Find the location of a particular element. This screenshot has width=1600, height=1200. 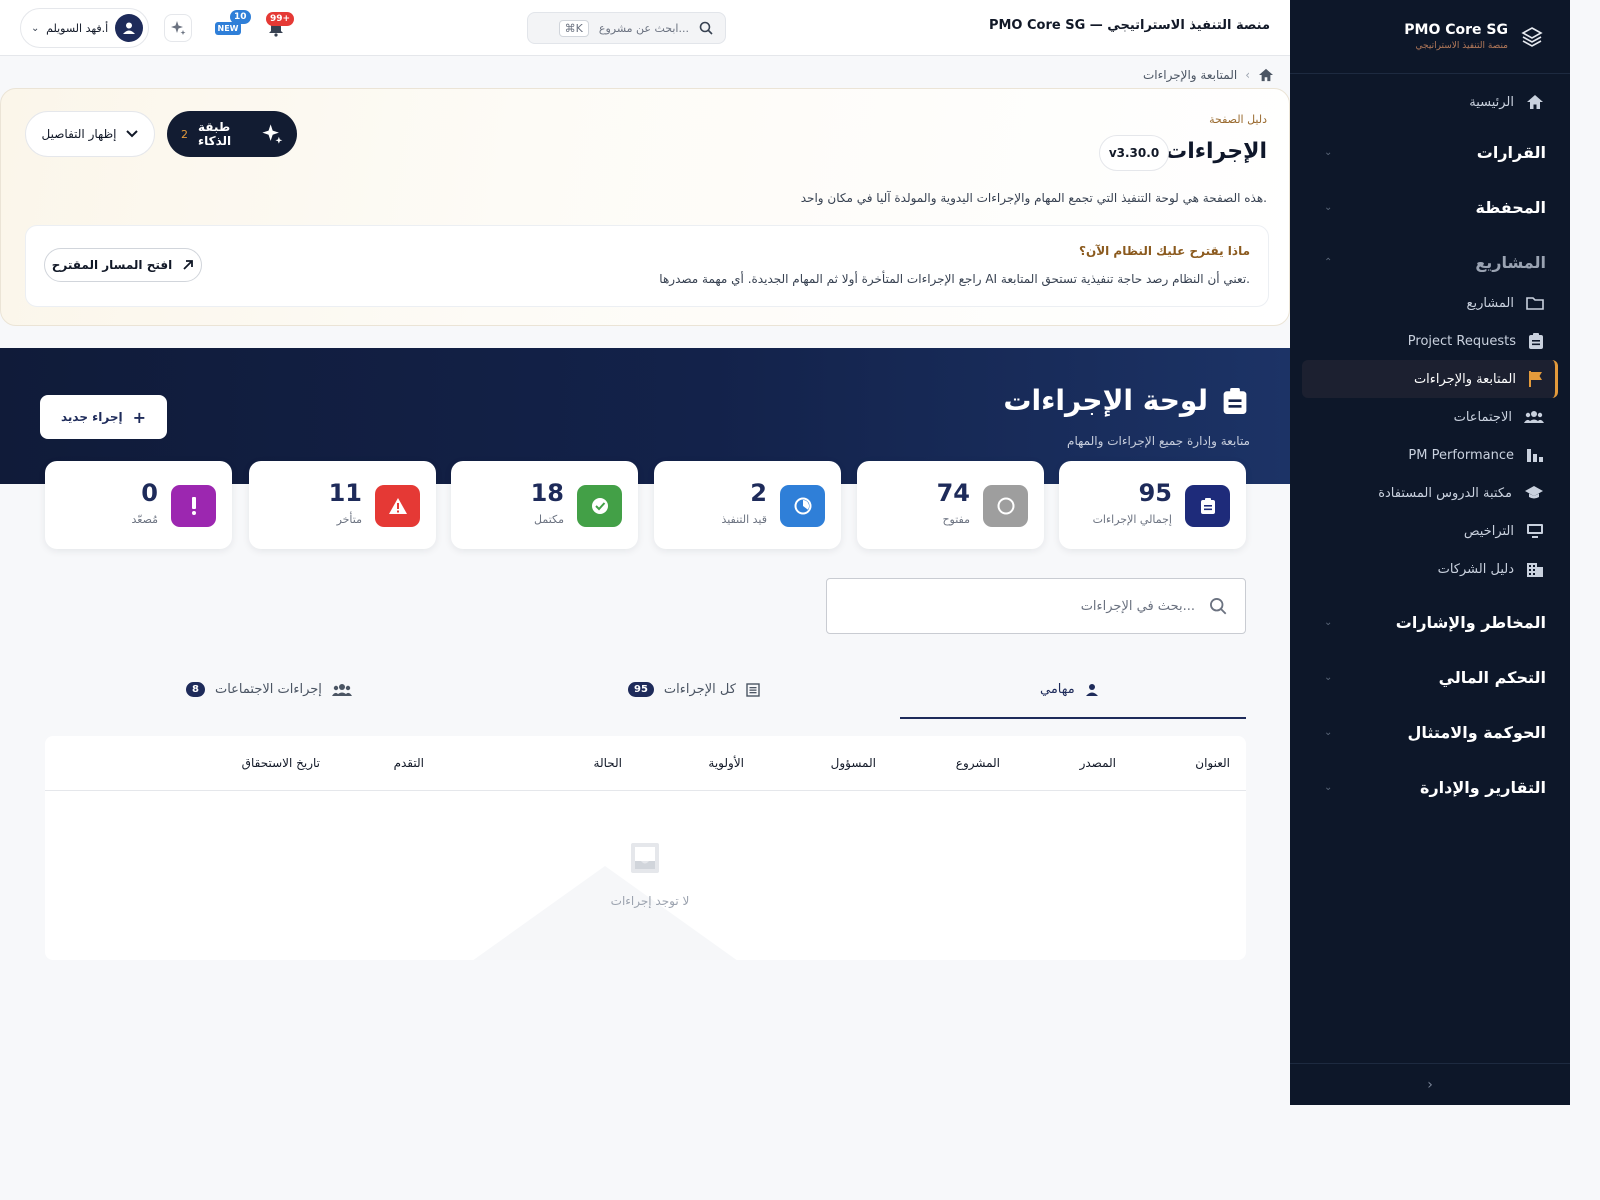

sidebar-item-licenses: التراخيص is located at coordinates (1430, 531).